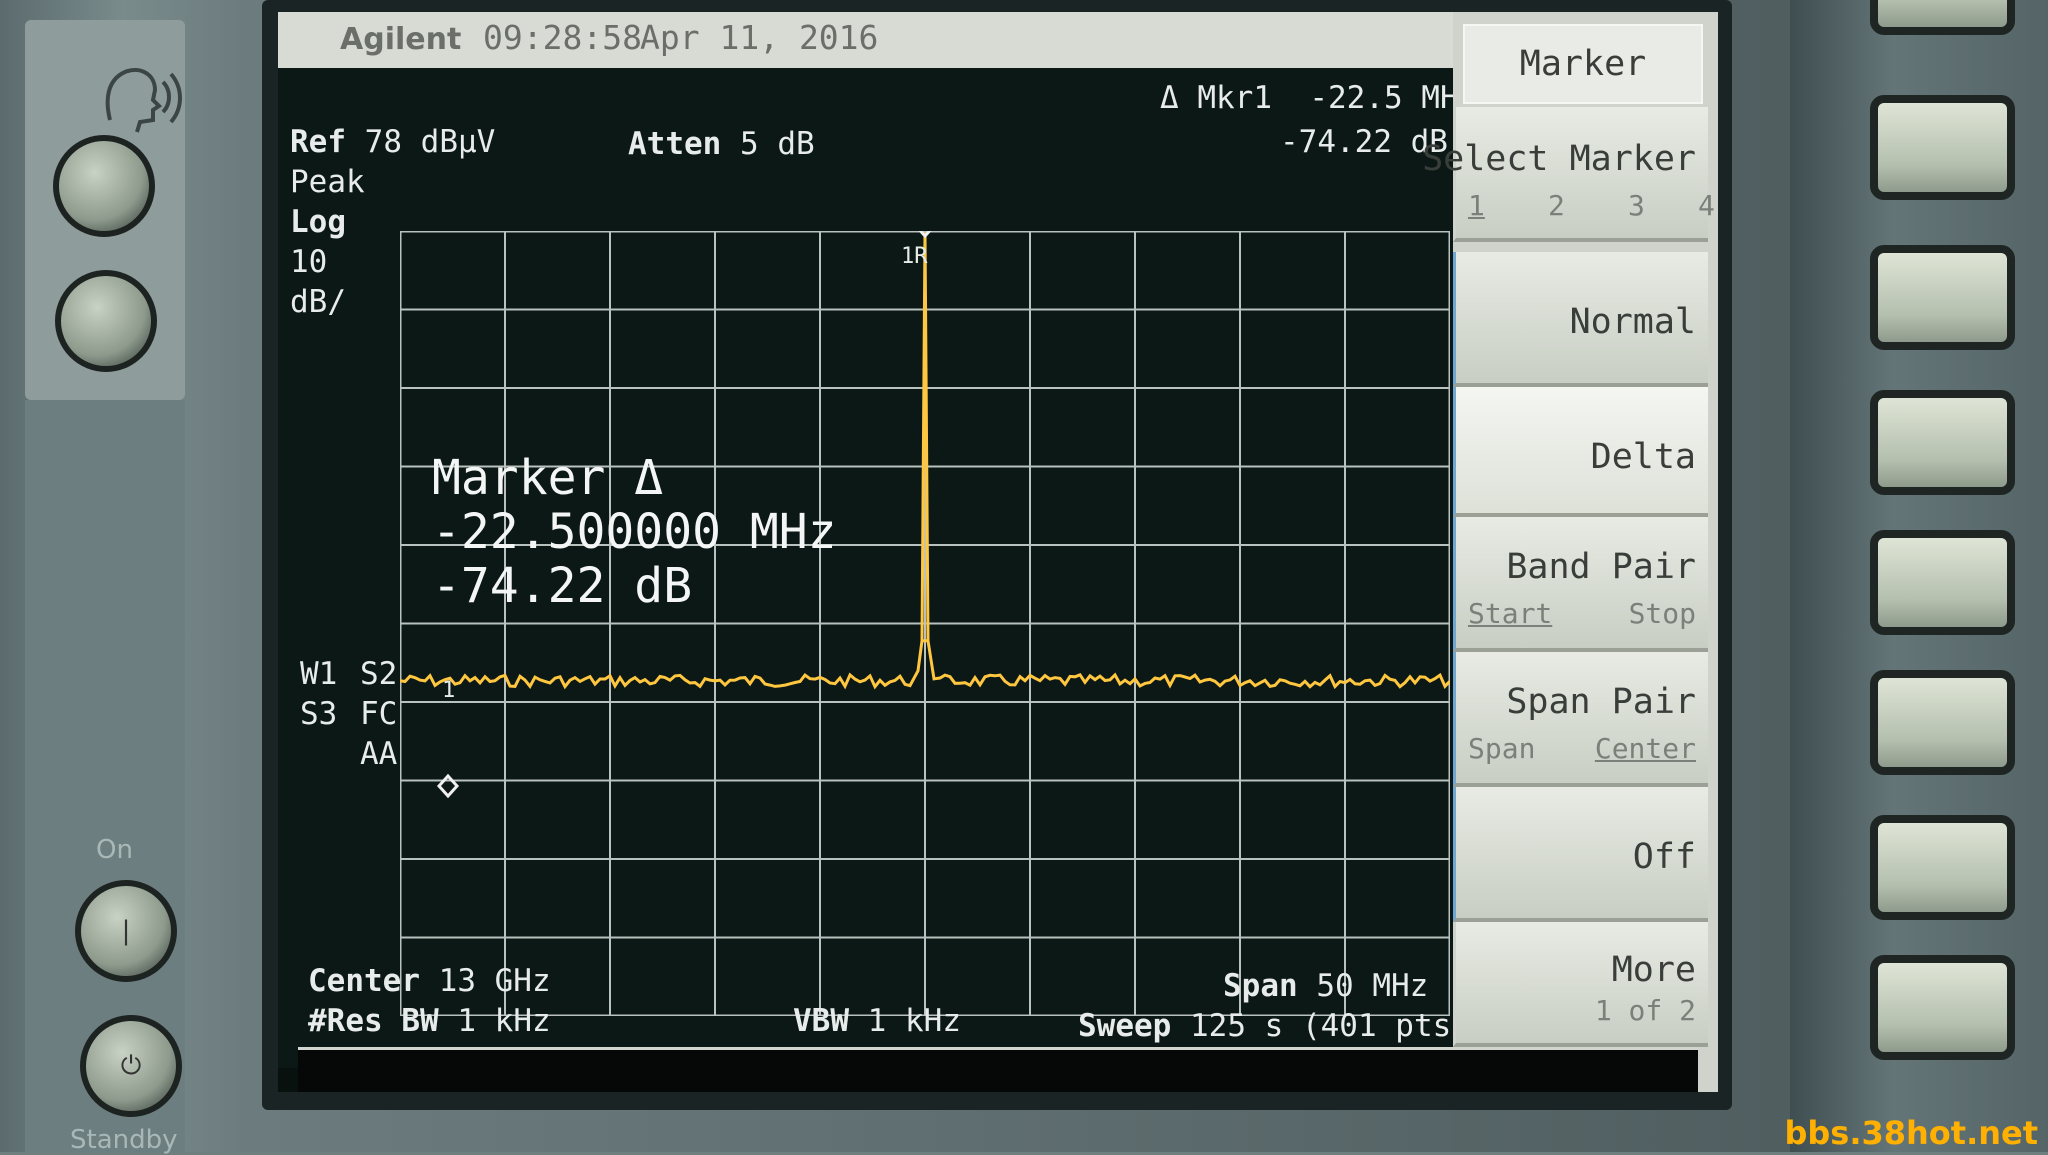 The width and height of the screenshot is (2048, 1155). I want to click on sweep-label: Sweep, so click(1125, 1026).